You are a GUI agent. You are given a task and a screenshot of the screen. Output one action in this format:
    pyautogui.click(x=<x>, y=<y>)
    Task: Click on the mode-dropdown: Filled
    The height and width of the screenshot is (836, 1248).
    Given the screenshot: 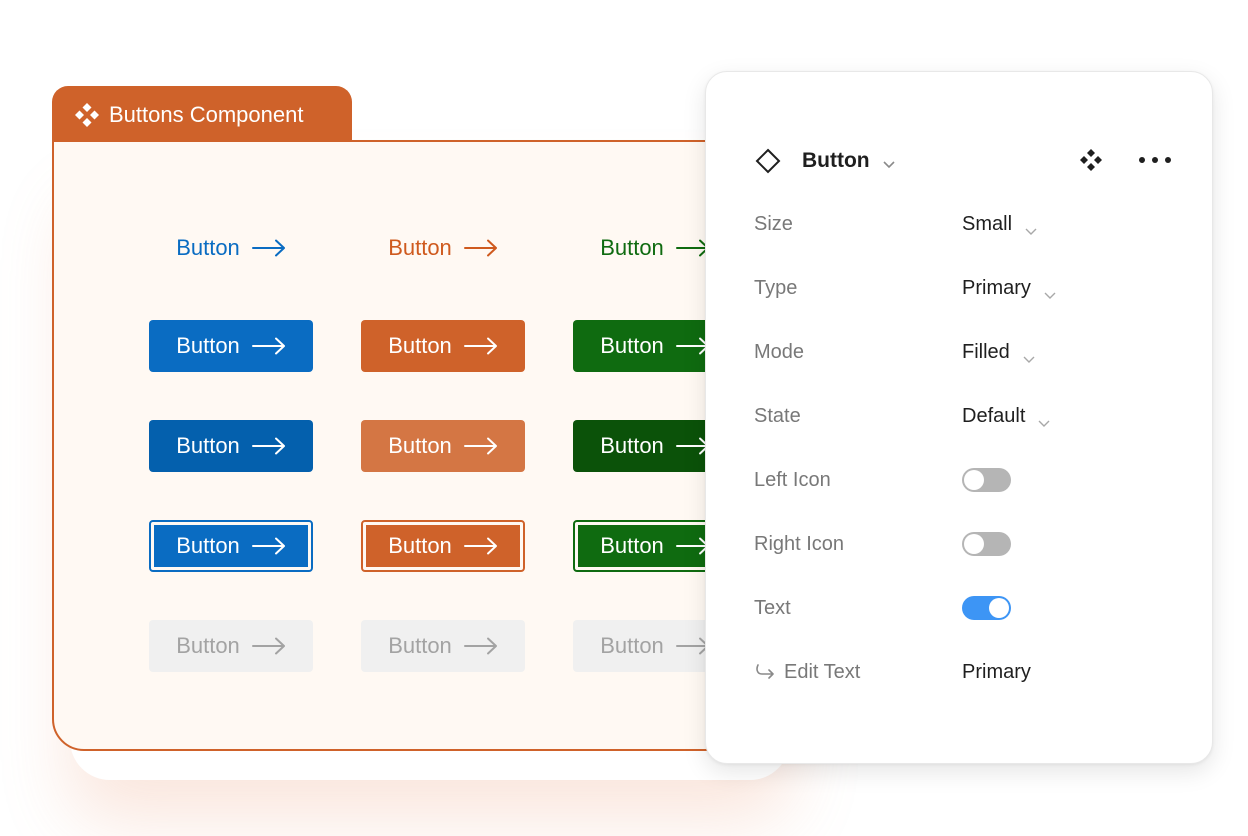 What is the action you would take?
    pyautogui.click(x=999, y=352)
    